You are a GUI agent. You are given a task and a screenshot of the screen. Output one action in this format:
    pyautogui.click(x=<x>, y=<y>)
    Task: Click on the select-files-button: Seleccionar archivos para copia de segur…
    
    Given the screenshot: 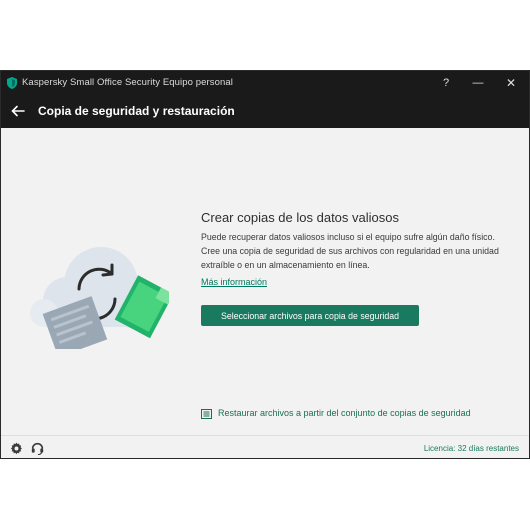 What is the action you would take?
    pyautogui.click(x=310, y=315)
    